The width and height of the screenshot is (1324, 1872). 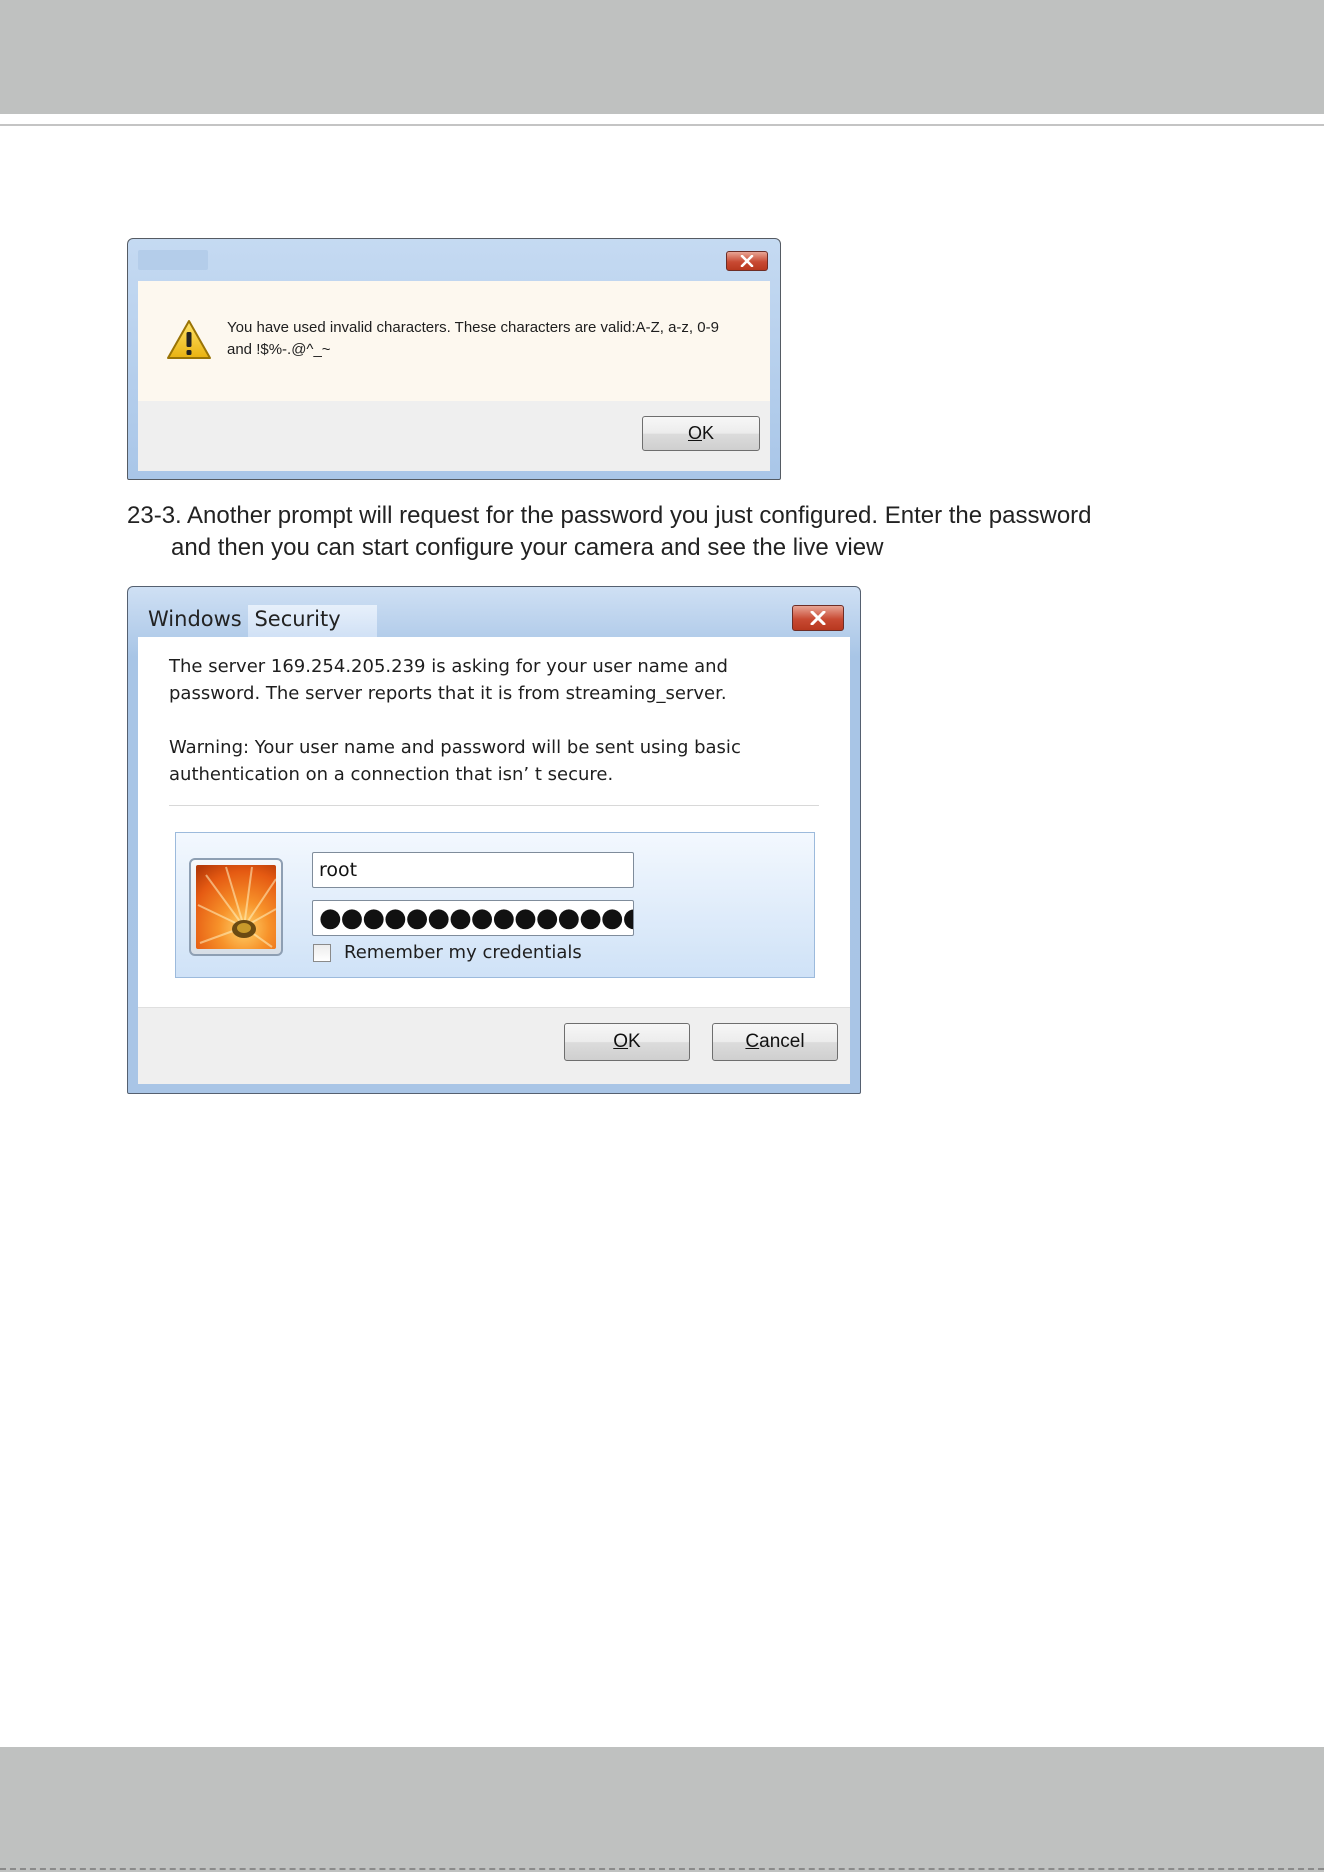 I want to click on password-input: ●●●●●●●●●●●●●●●, so click(x=473, y=918).